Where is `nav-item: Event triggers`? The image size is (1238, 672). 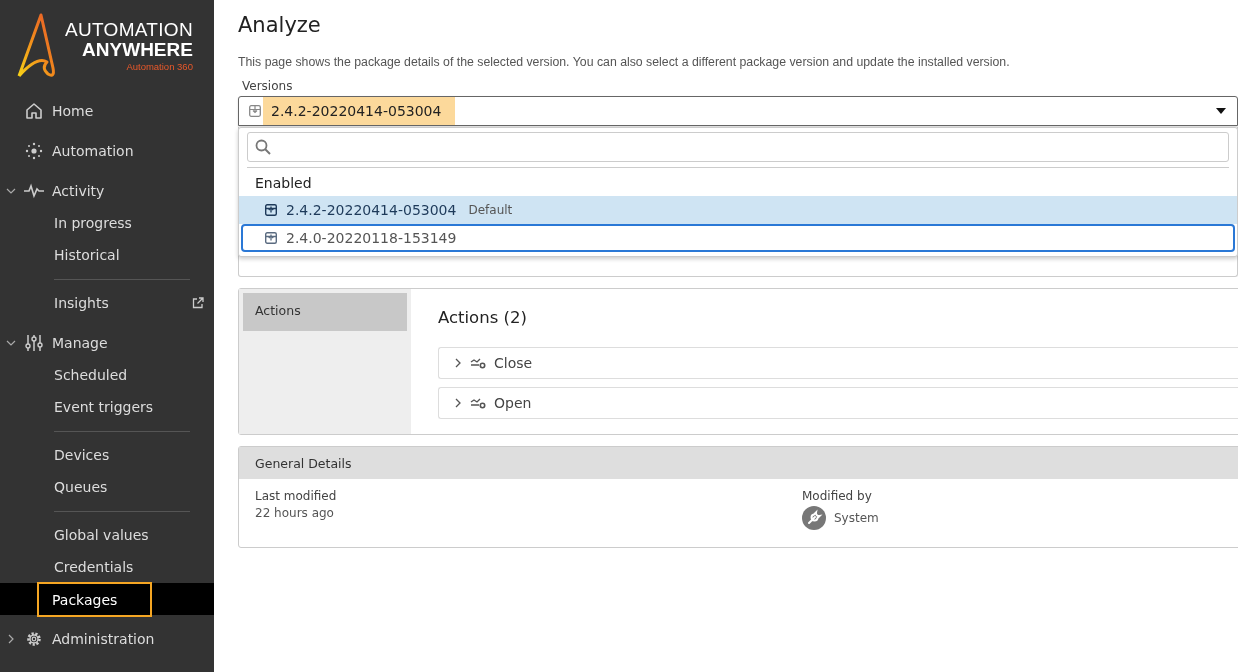 nav-item: Event triggers is located at coordinates (104, 407).